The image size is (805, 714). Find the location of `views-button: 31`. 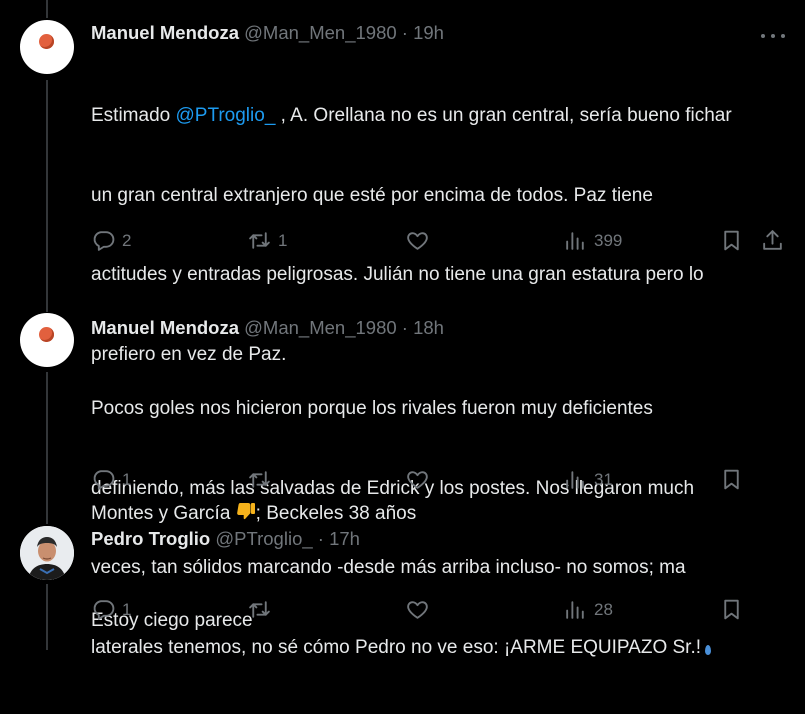

views-button: 31 is located at coordinates (588, 479).